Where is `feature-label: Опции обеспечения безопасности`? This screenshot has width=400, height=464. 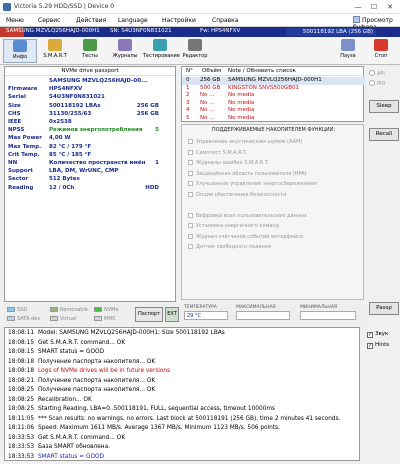
feature-label: Опции обеспечения безопасности is located at coordinates (241, 194).